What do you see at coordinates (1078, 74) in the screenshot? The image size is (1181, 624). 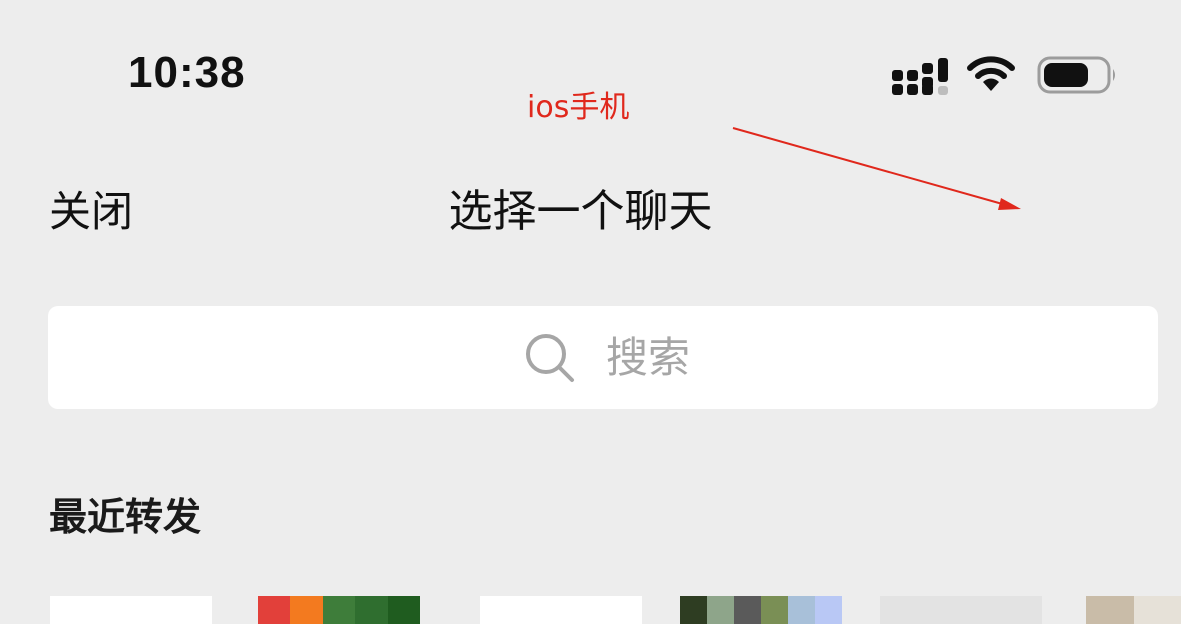 I see `battery-icon` at bounding box center [1078, 74].